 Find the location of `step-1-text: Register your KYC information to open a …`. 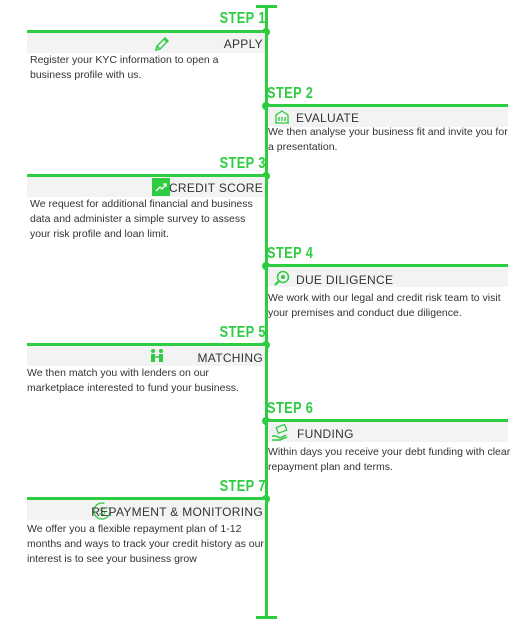

step-1-text: Register your KYC information to open a … is located at coordinates (124, 67).